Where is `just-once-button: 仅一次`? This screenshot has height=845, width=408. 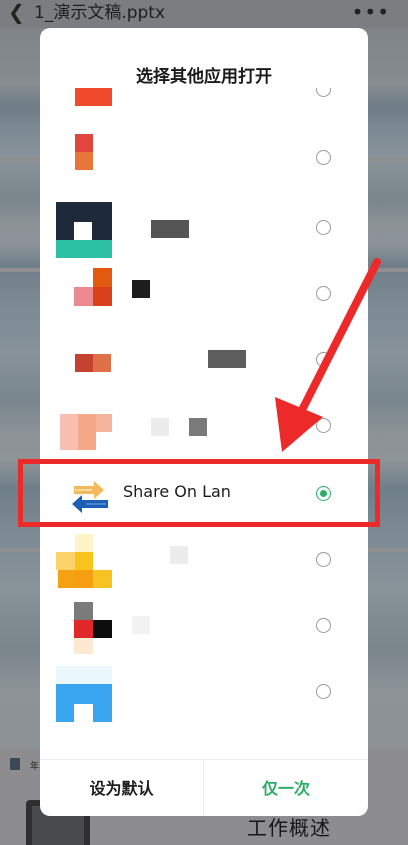
just-once-button: 仅一次 is located at coordinates (286, 788).